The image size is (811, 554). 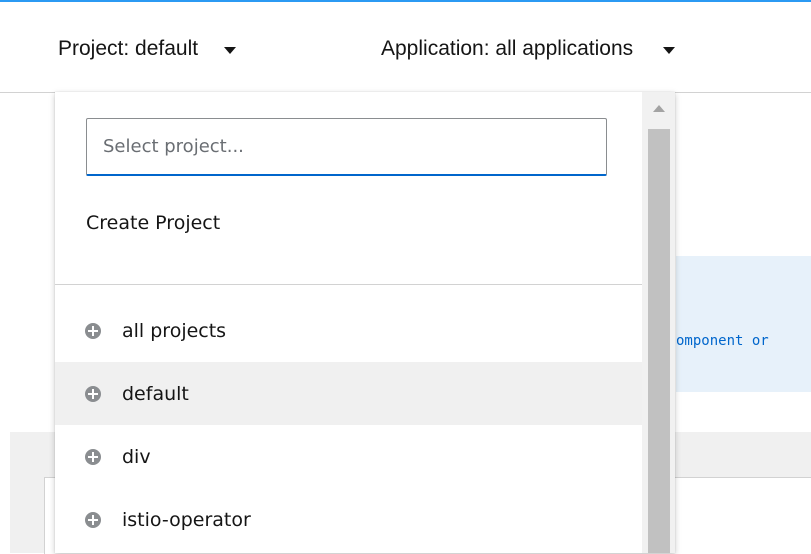 What do you see at coordinates (128, 48) in the screenshot?
I see `project-selector-label: Project: default` at bounding box center [128, 48].